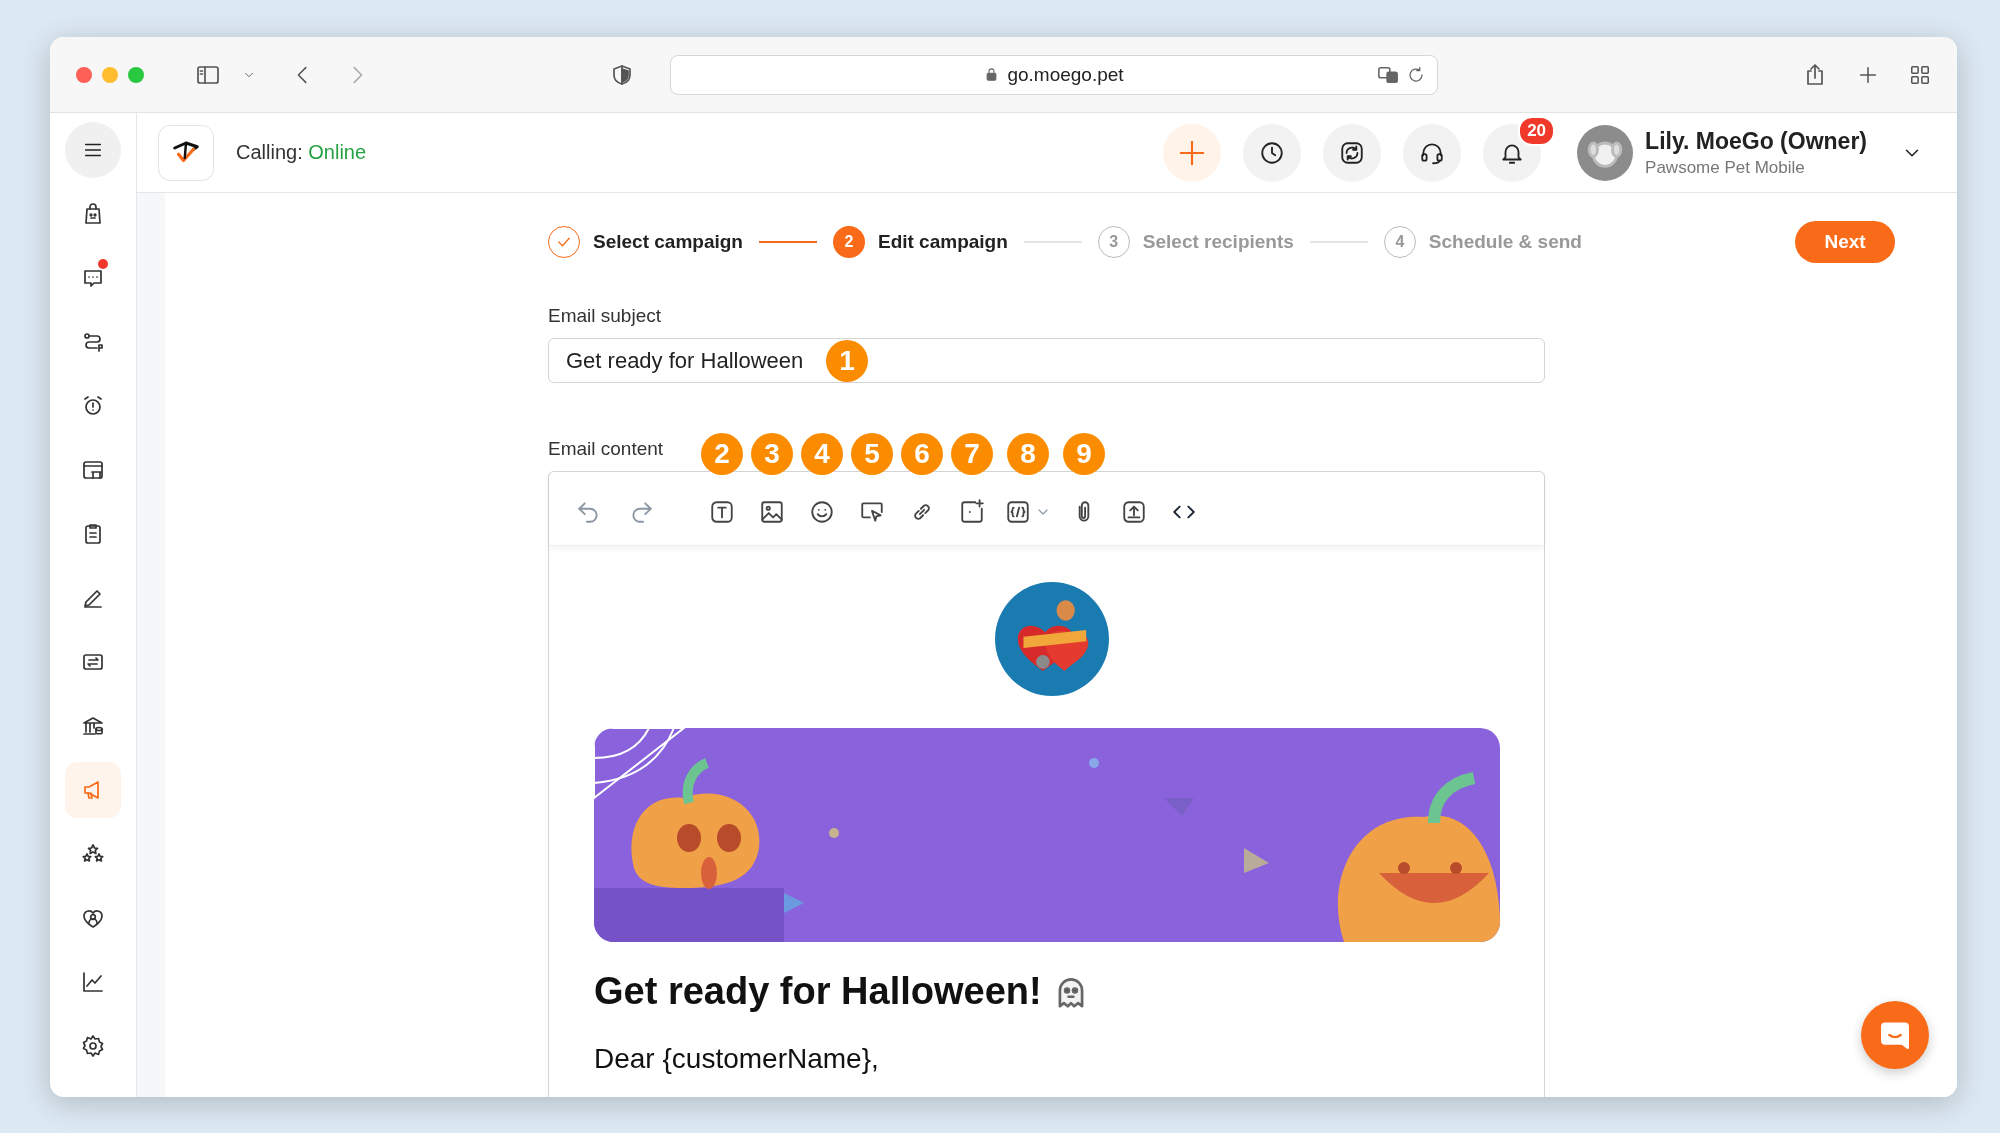  What do you see at coordinates (722, 511) in the screenshot?
I see `text-icon` at bounding box center [722, 511].